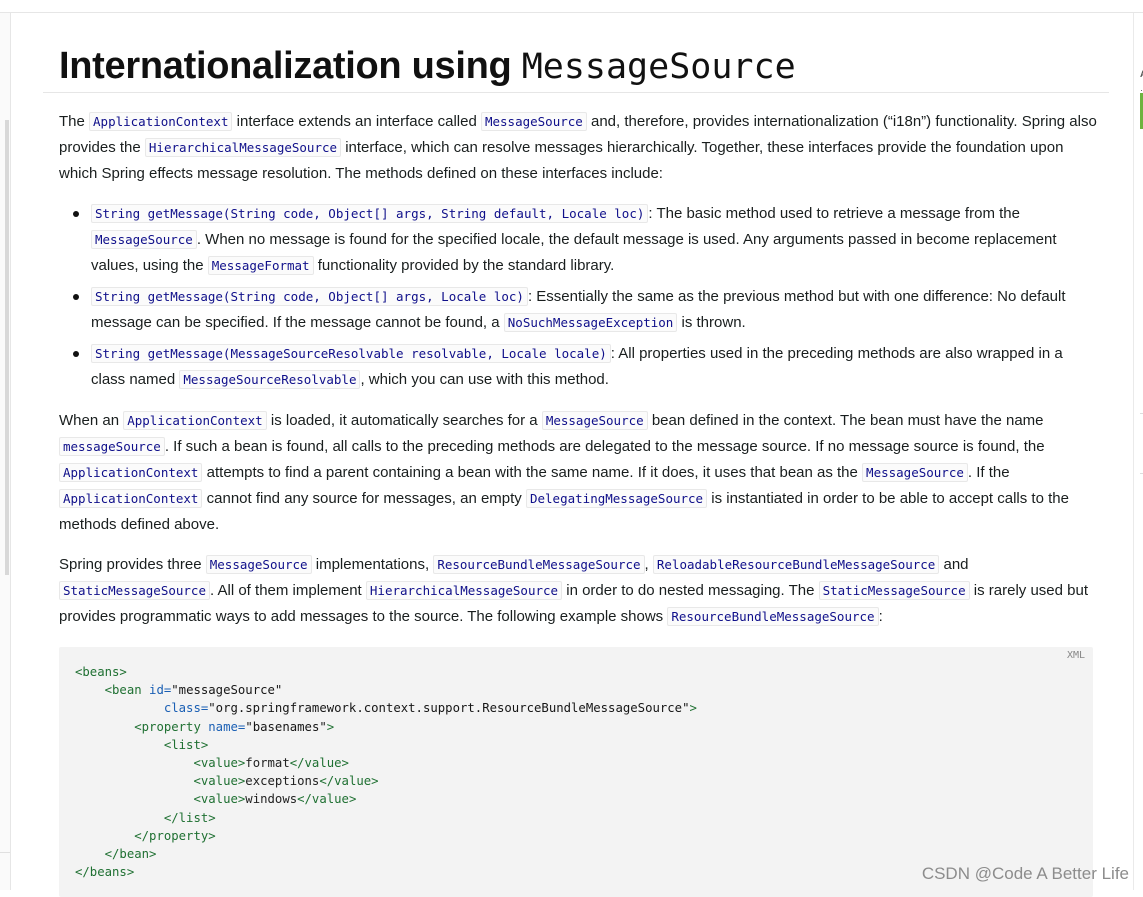  I want to click on code-line: <bean id="messageSource", so click(386, 690).